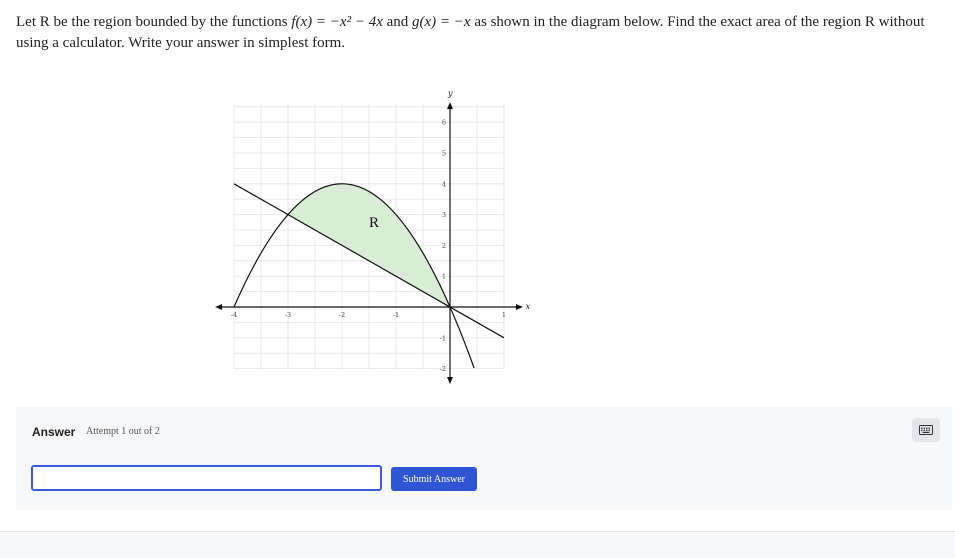 This screenshot has height=558, width=955. I want to click on y-tick-label: 2, so click(444, 246).